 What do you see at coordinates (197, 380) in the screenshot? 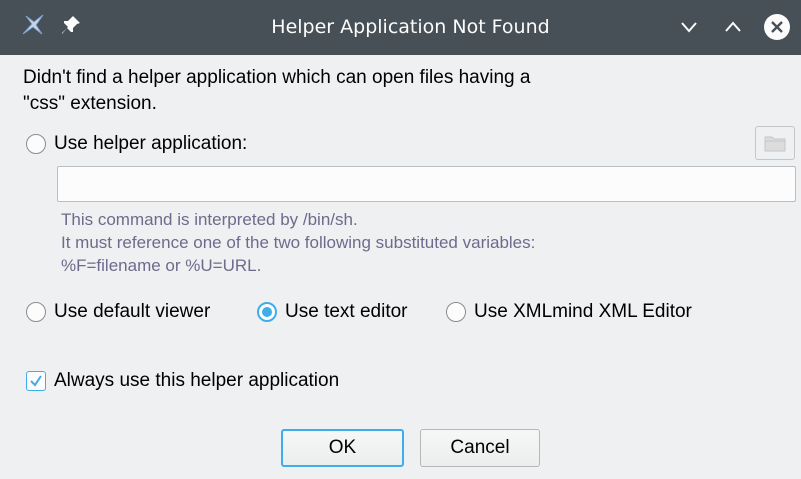
I see `always-use-label: Always use this helper application` at bounding box center [197, 380].